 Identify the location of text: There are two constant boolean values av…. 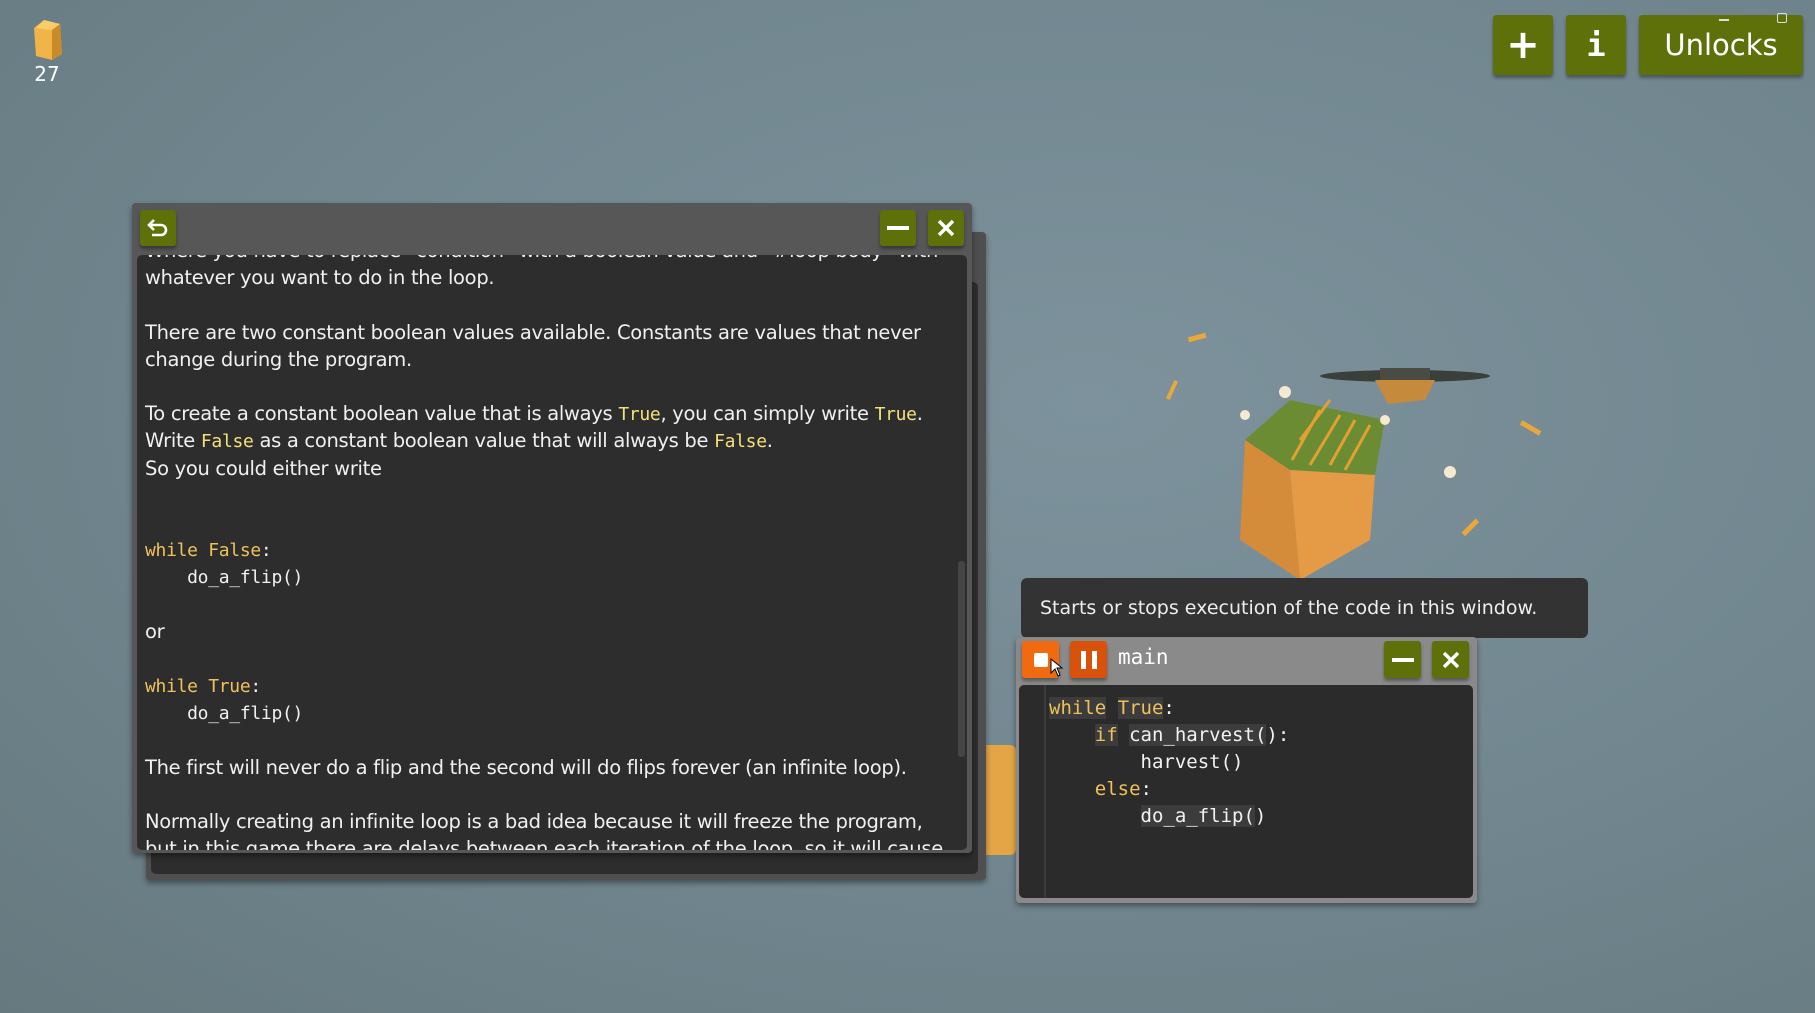
(533, 332).